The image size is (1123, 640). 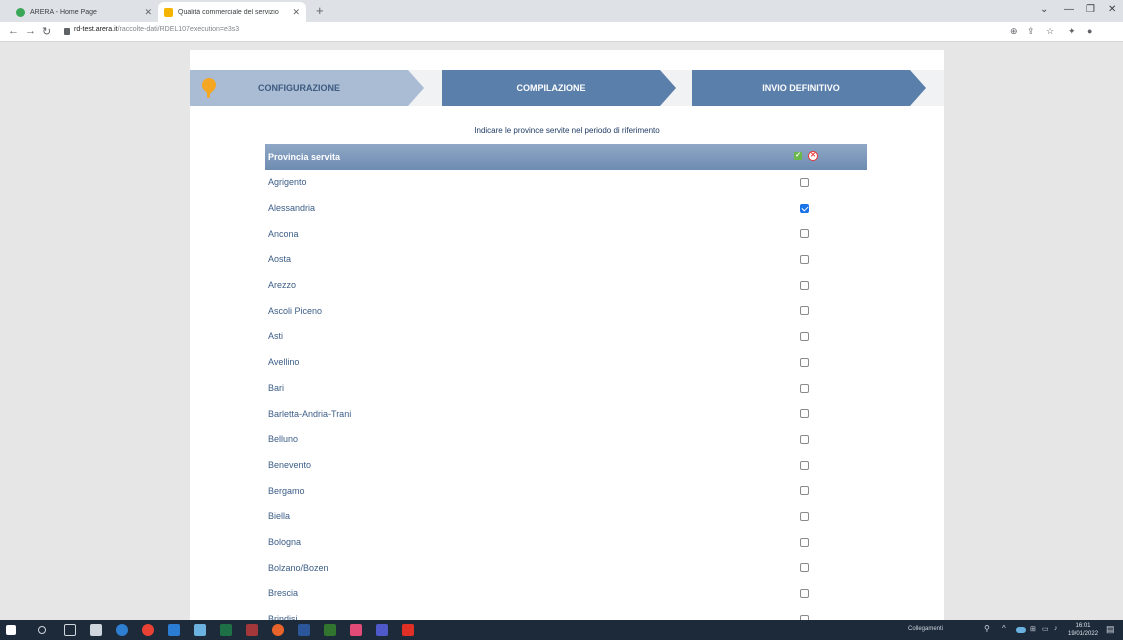 I want to click on task-view-icon, so click(x=70, y=630).